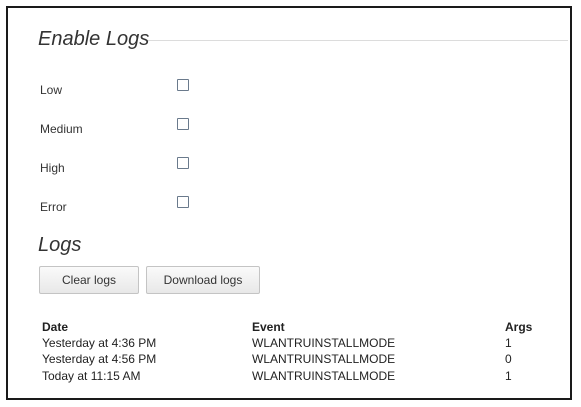  I want to click on cell-args: 0, so click(508, 359).